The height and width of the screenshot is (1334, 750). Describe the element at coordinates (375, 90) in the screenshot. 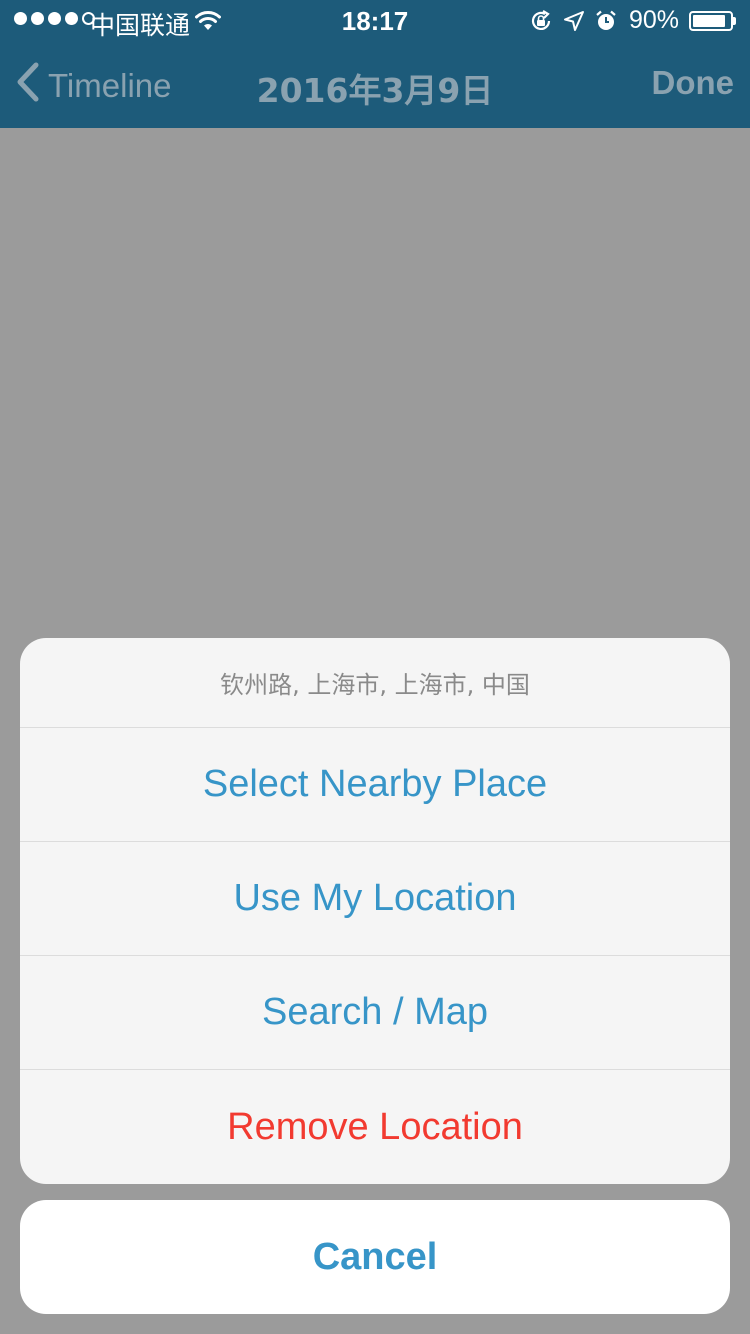

I see `page-title: 2016年3月9日` at that location.